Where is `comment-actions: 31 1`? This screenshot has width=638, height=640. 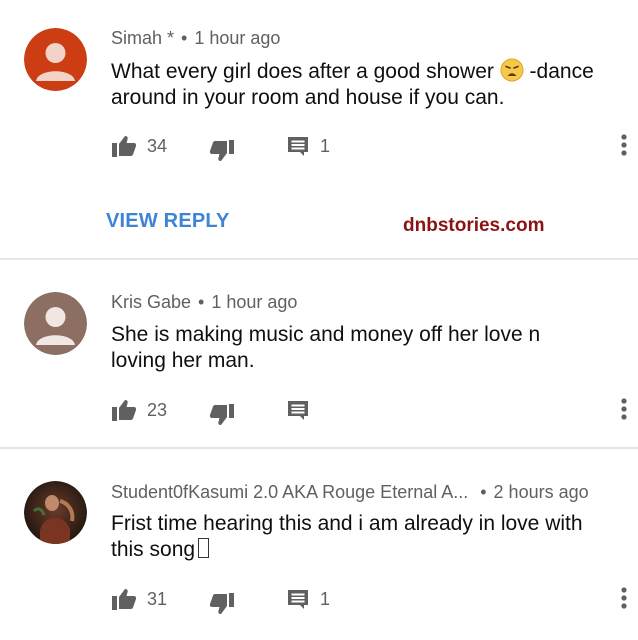
comment-actions: 31 1 is located at coordinates (371, 599).